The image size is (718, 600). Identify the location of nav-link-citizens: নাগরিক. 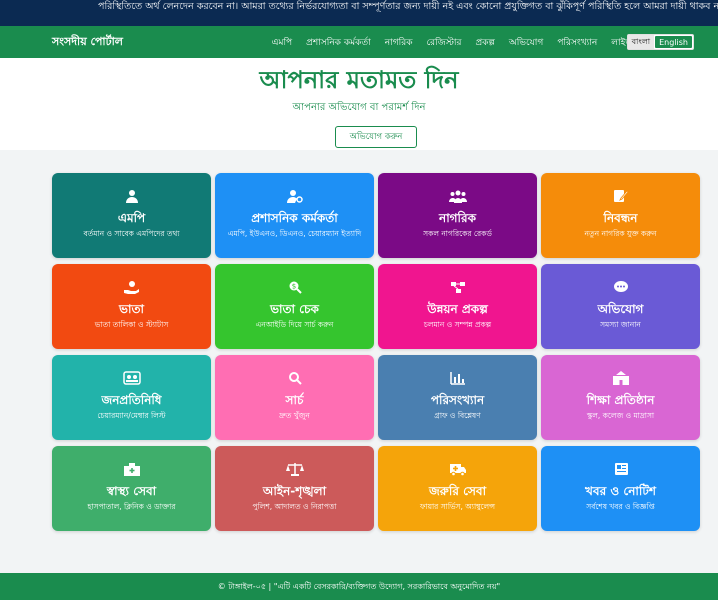
(399, 42).